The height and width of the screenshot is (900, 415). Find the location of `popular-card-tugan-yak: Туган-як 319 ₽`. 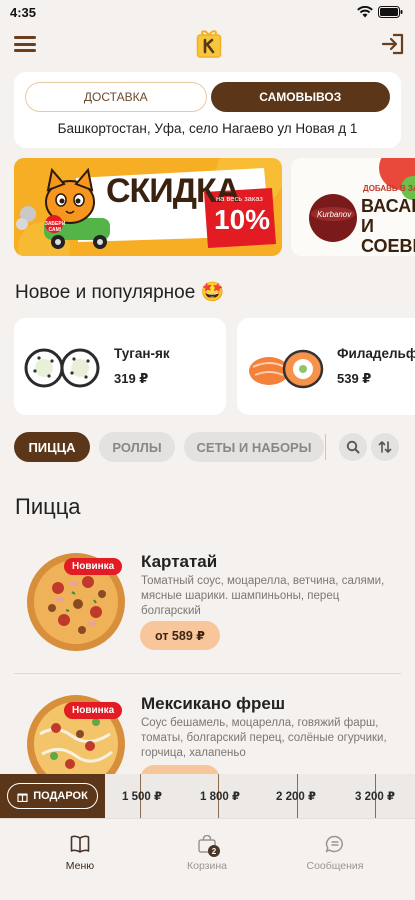

popular-card-tugan-yak: Туган-як 319 ₽ is located at coordinates (120, 366).